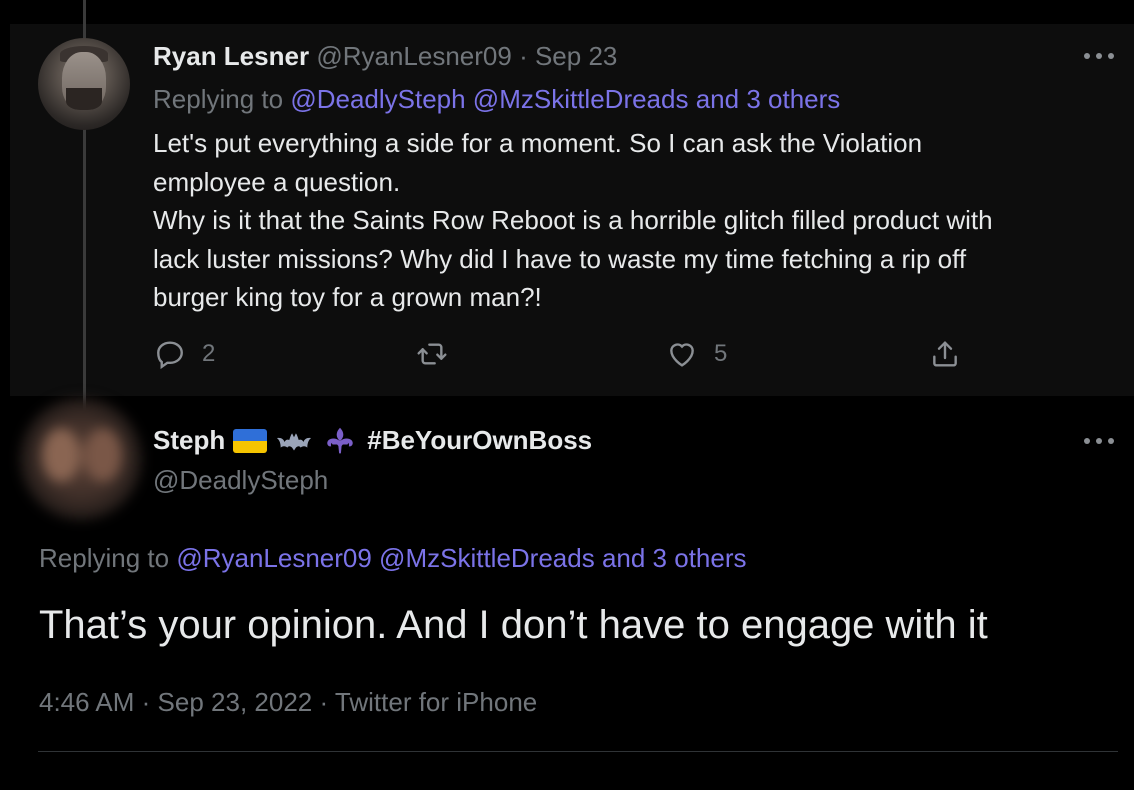 The image size is (1134, 790). What do you see at coordinates (250, 440) in the screenshot?
I see `ukraine-flag-icon` at bounding box center [250, 440].